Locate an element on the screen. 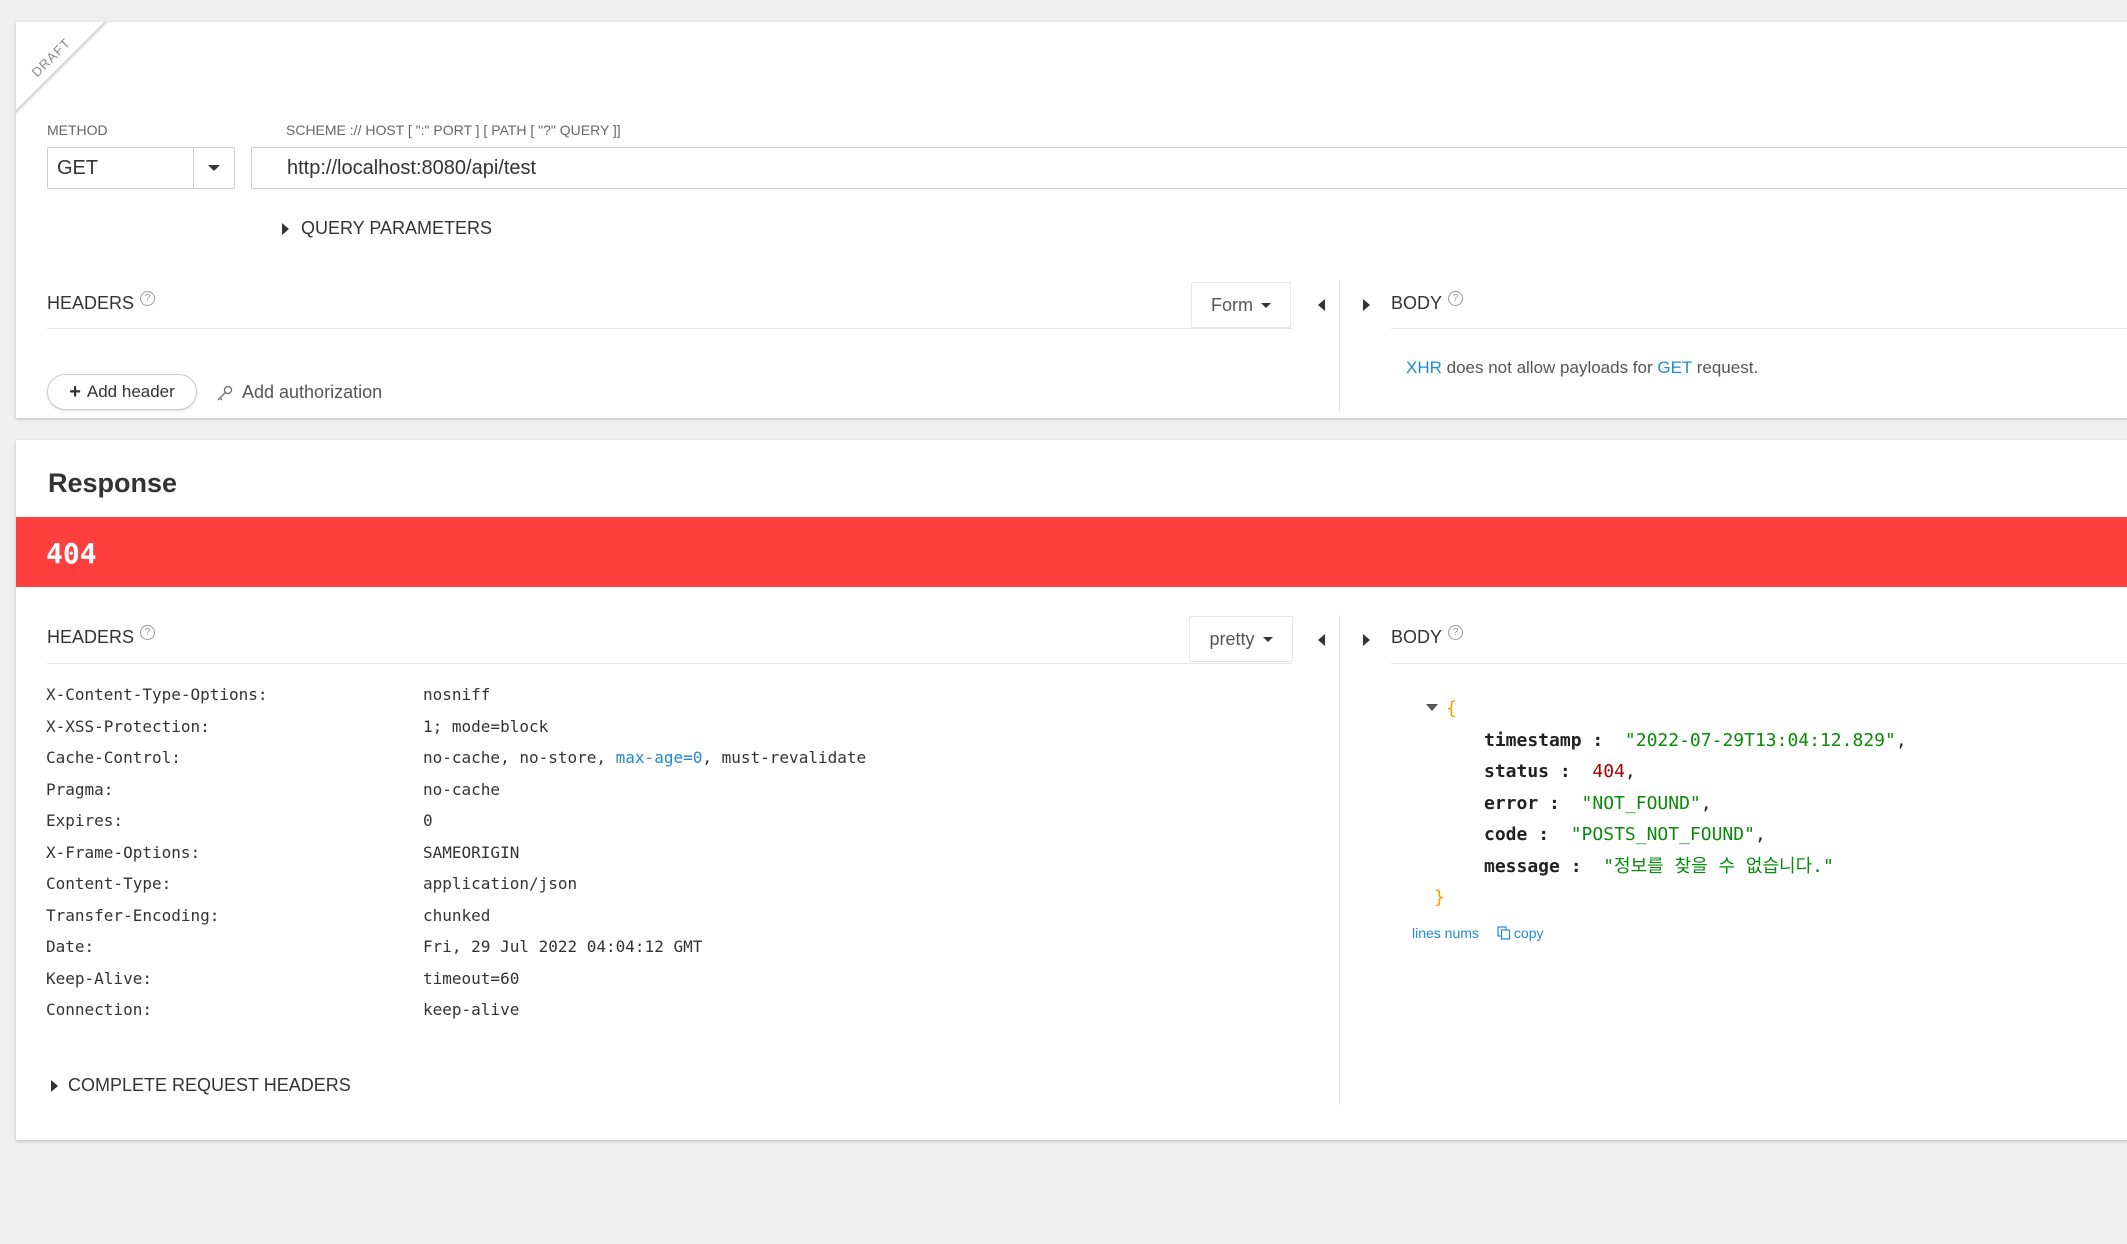  status-bar: 404 is located at coordinates (1071, 552).